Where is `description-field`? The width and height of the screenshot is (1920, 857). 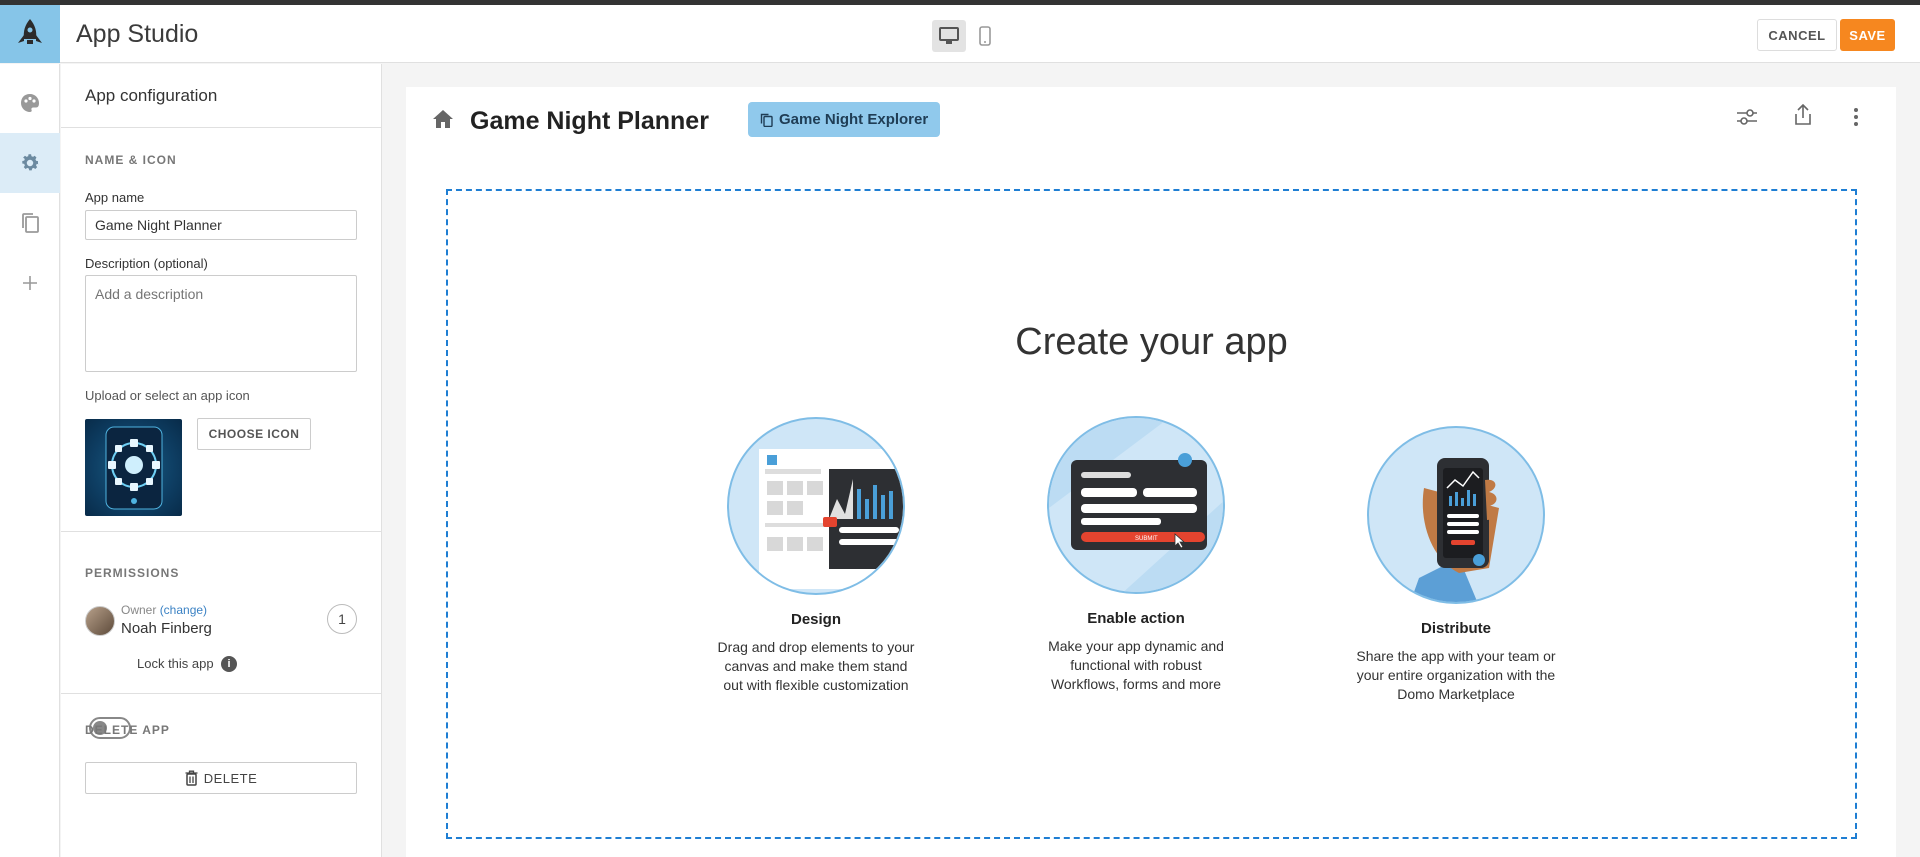 description-field is located at coordinates (221, 323).